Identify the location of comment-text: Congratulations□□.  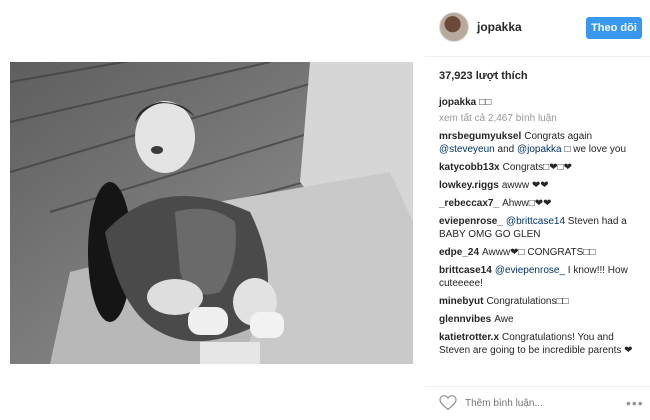
(527, 301).